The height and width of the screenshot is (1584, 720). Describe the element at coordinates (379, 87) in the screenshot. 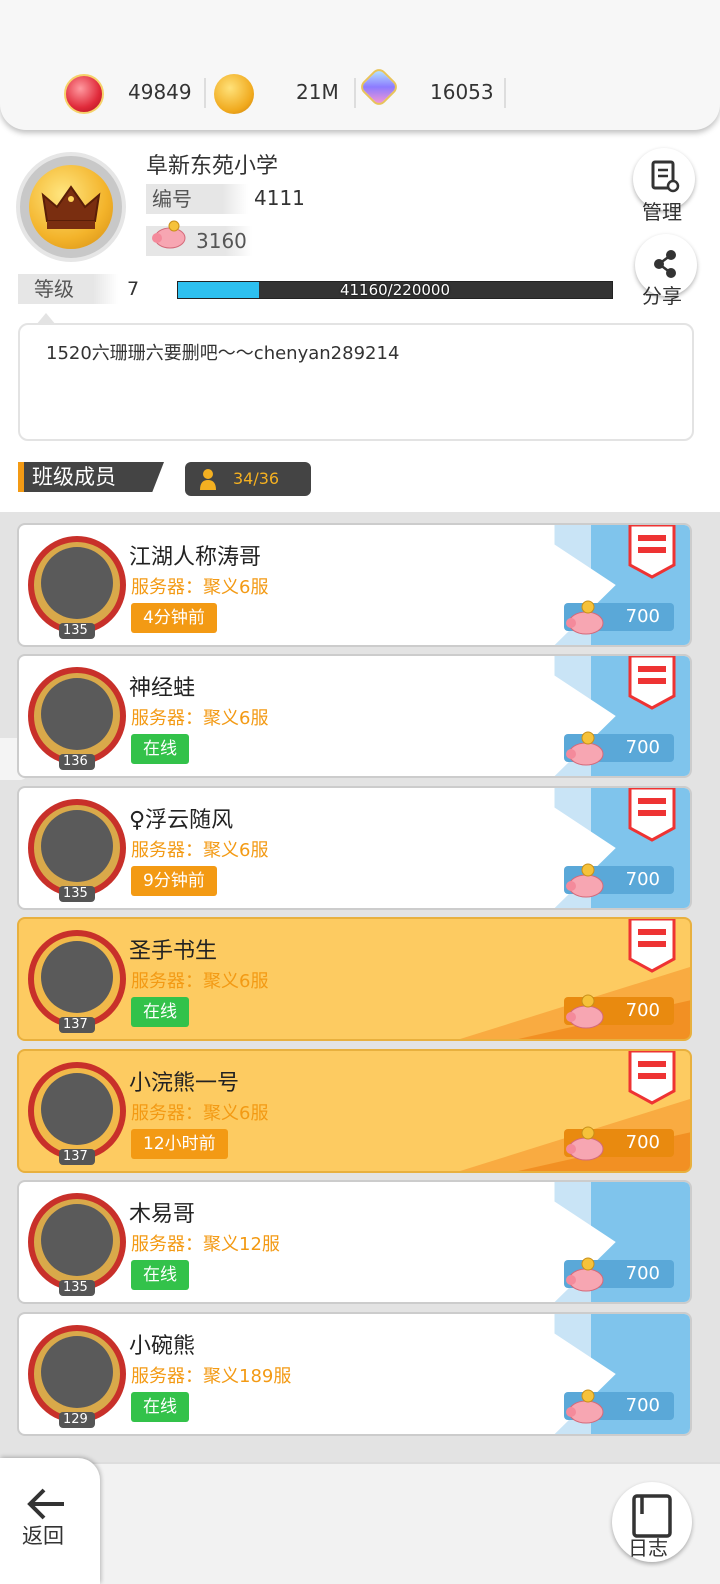

I see `crystal-icon` at that location.